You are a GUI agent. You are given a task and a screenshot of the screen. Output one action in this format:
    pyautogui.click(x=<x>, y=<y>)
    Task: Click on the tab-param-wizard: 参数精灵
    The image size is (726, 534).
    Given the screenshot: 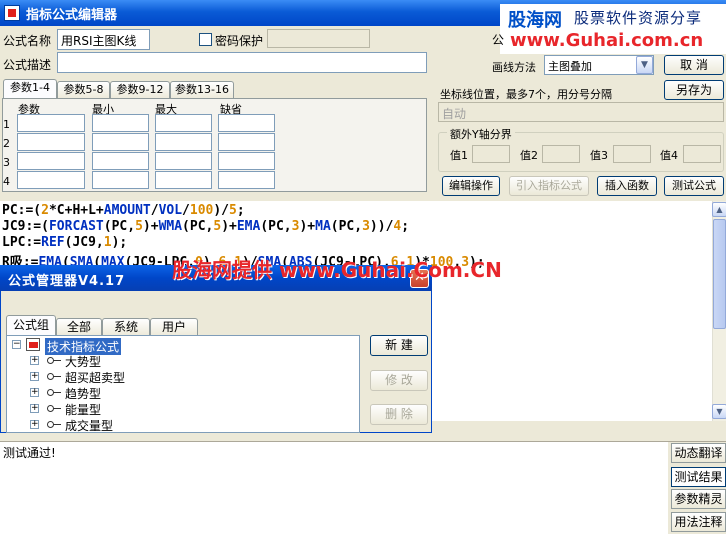 What is the action you would take?
    pyautogui.click(x=698, y=499)
    